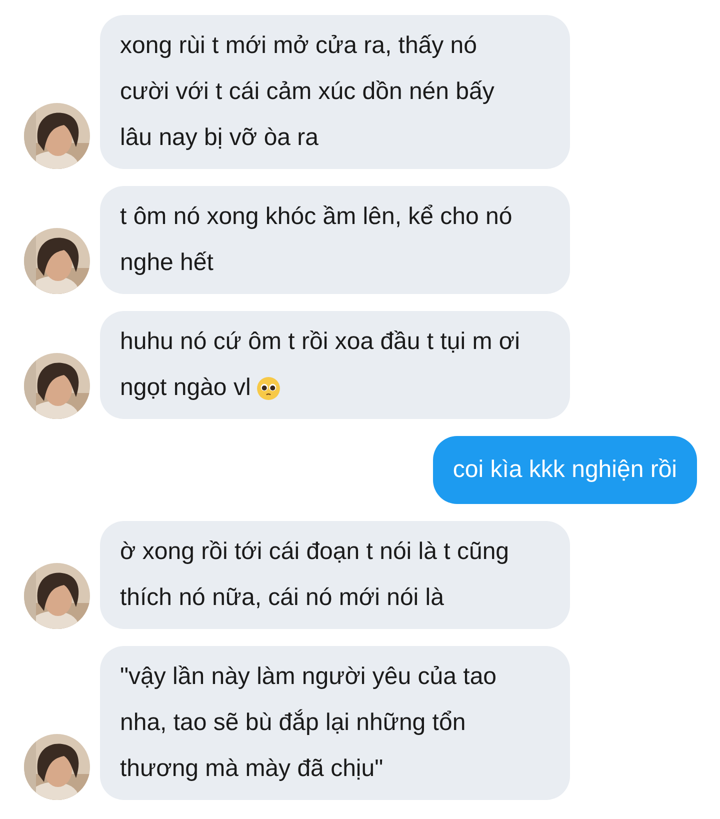 The image size is (720, 819). What do you see at coordinates (564, 470) in the screenshot?
I see `message-text-line: coi kìa kkk nghiện rồi` at bounding box center [564, 470].